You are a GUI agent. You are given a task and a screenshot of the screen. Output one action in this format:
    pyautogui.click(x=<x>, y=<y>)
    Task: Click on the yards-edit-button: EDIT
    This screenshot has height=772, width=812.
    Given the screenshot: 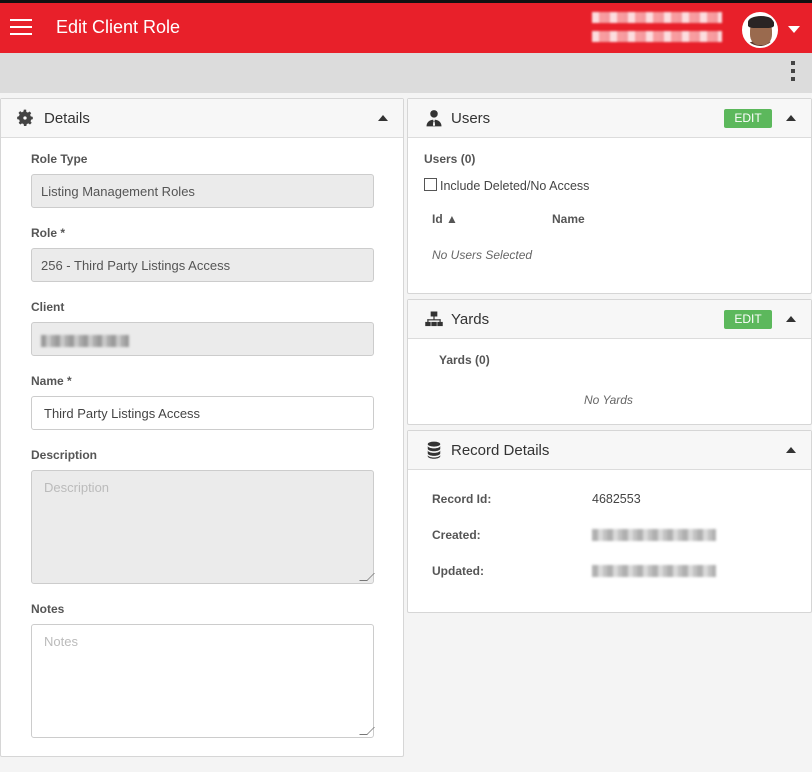 What is the action you would take?
    pyautogui.click(x=748, y=319)
    